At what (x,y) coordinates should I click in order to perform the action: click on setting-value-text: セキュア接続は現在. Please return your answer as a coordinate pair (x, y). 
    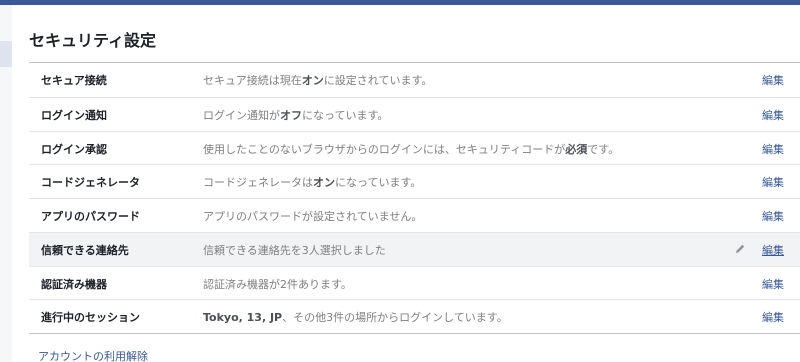
    Looking at the image, I should click on (252, 80).